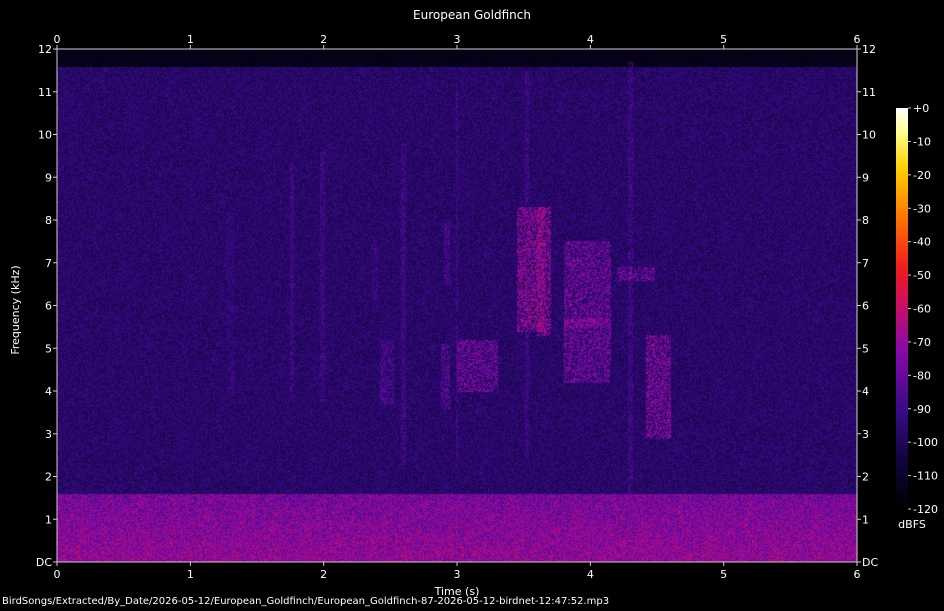  What do you see at coordinates (912, 524) in the screenshot?
I see `colorbar-label: dBFS` at bounding box center [912, 524].